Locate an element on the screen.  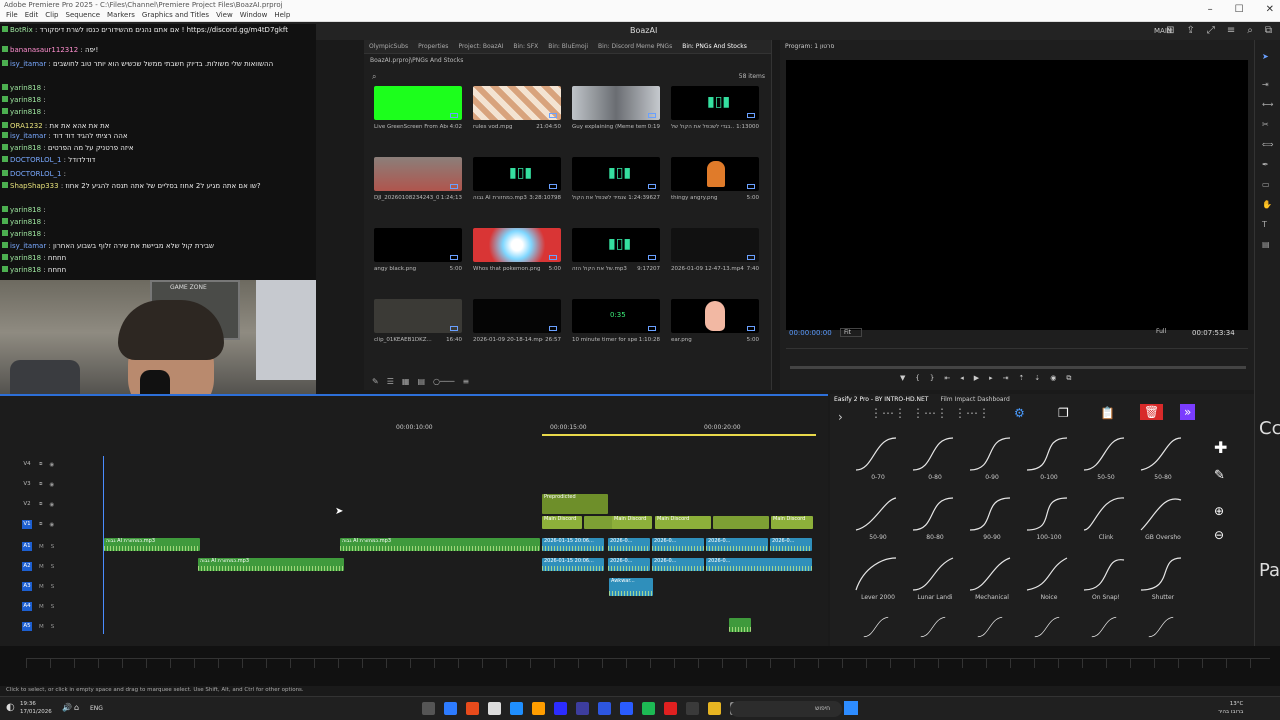
edge-icon is located at coordinates (450, 708).